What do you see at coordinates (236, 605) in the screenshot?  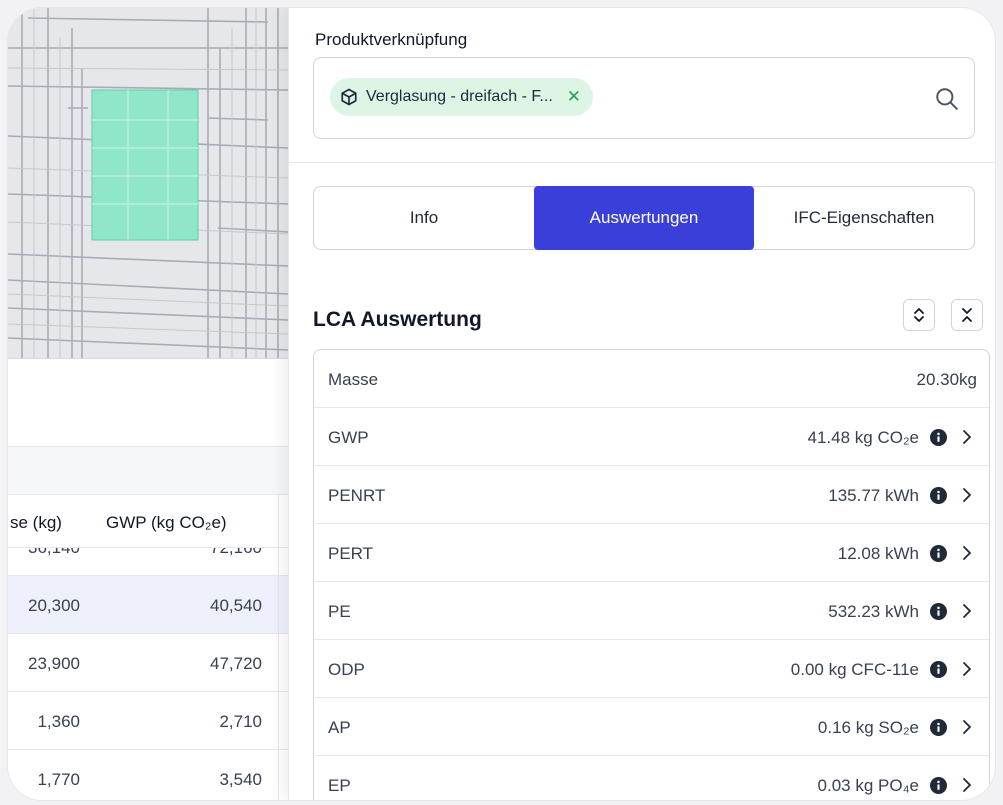 I see `cell-gwp: 40,540` at bounding box center [236, 605].